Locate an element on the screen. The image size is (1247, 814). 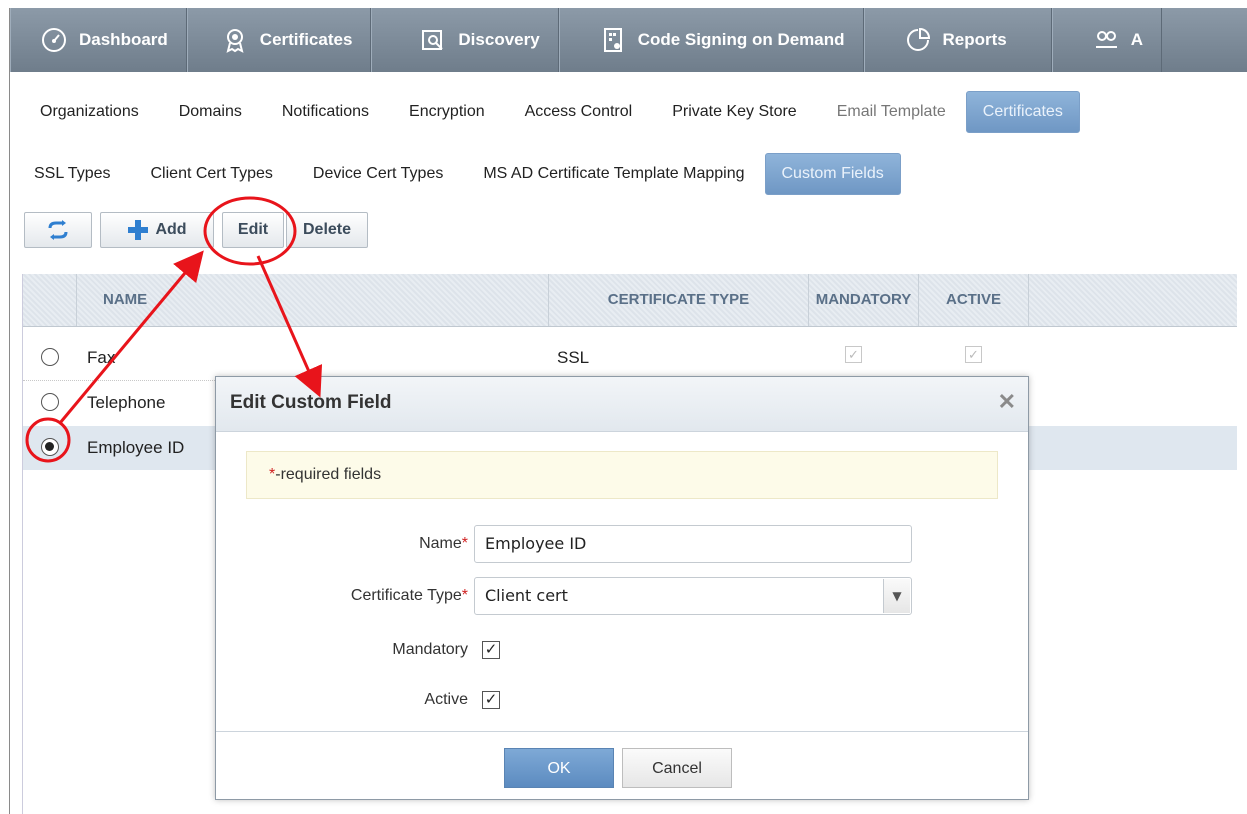
nav-dashboard-label: Dashboard is located at coordinates (123, 39).